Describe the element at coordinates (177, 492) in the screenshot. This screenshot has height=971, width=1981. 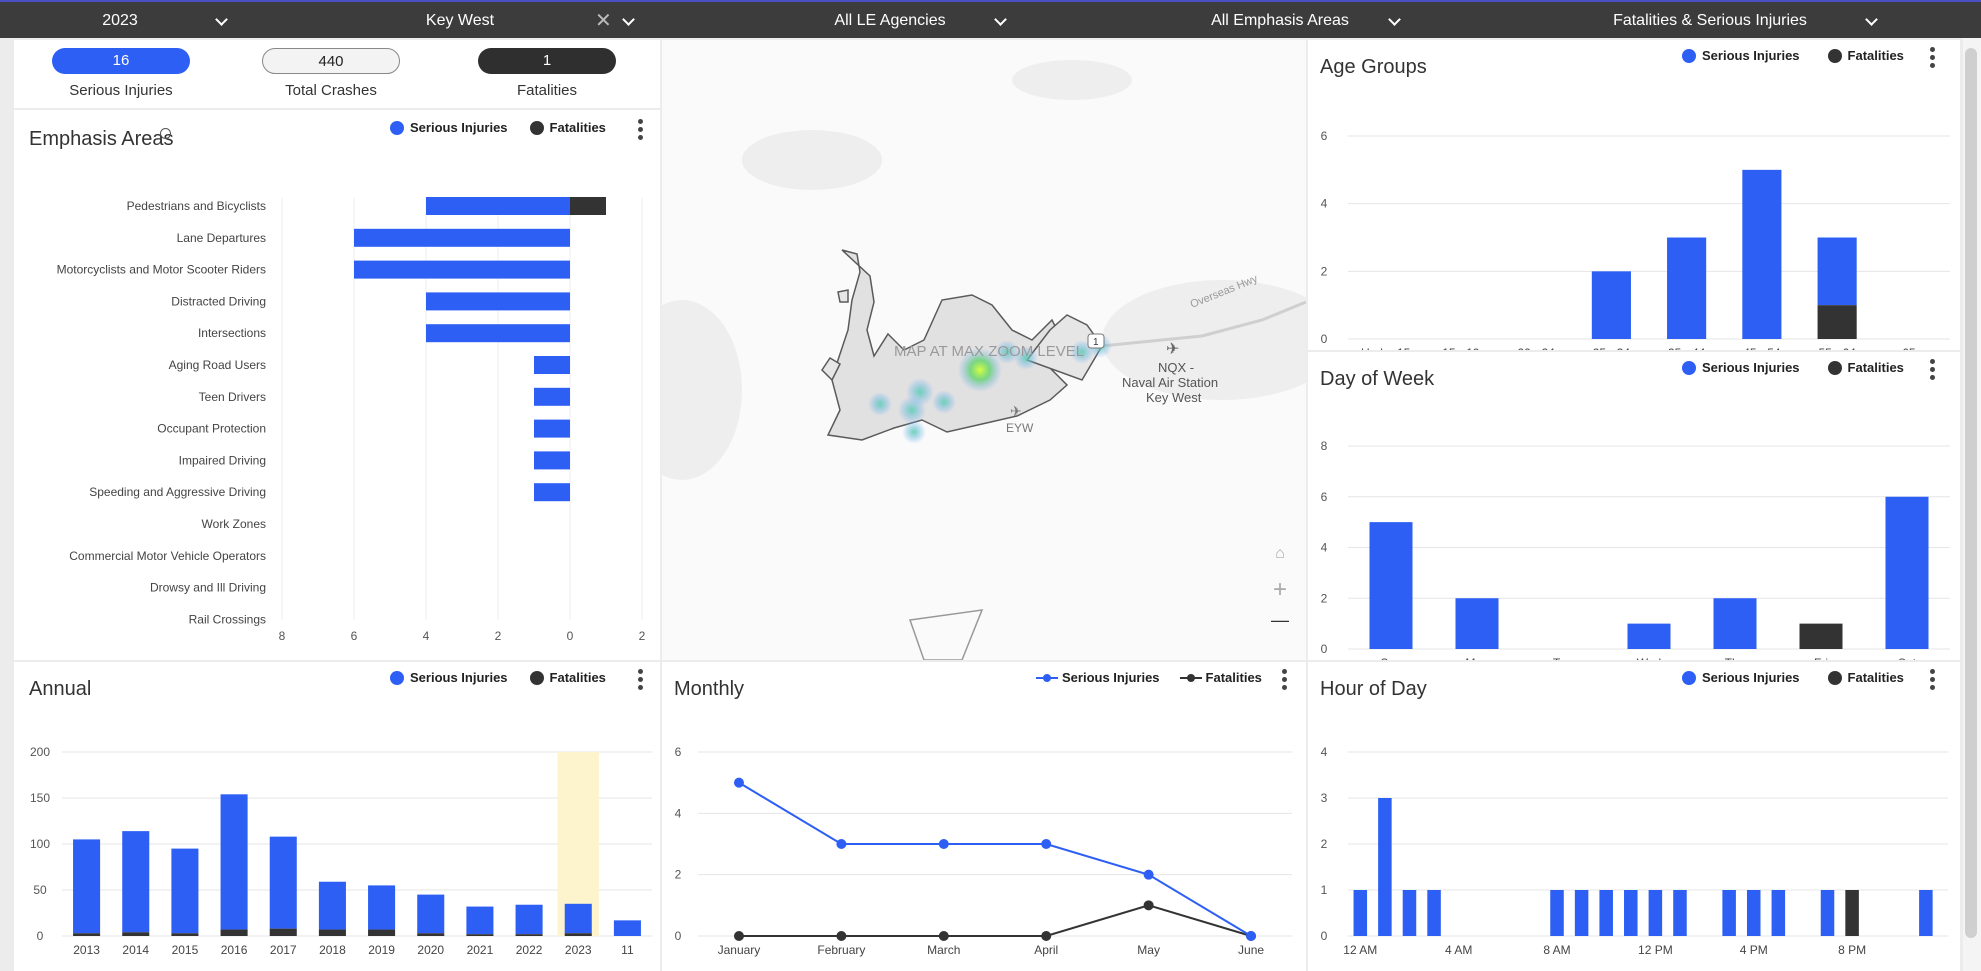
I see `category-label: Speeding and Aggressive Driving` at that location.